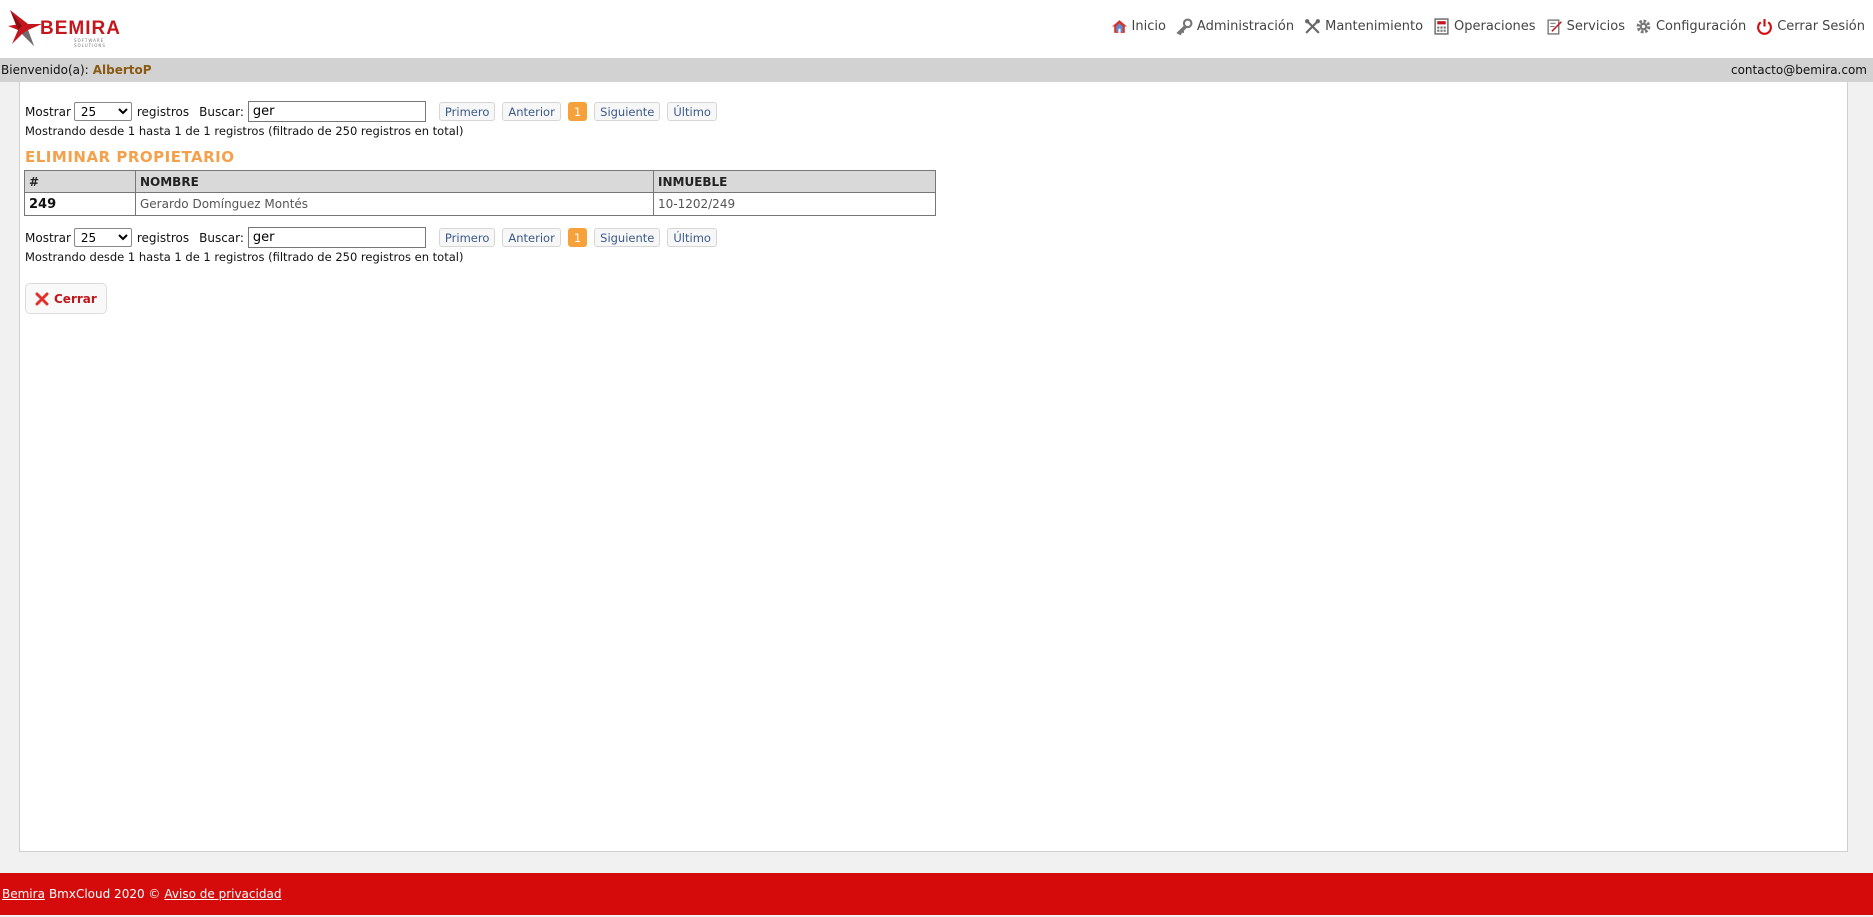 The height and width of the screenshot is (917, 1873). What do you see at coordinates (80, 28) in the screenshot?
I see `logo-text: BEMIRA` at bounding box center [80, 28].